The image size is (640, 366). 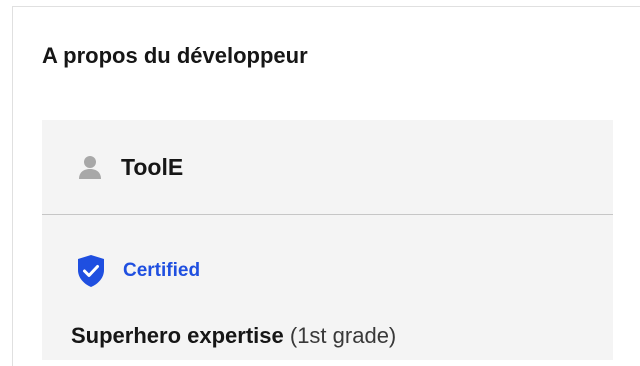 I want to click on shield-check-icon, so click(x=91, y=271).